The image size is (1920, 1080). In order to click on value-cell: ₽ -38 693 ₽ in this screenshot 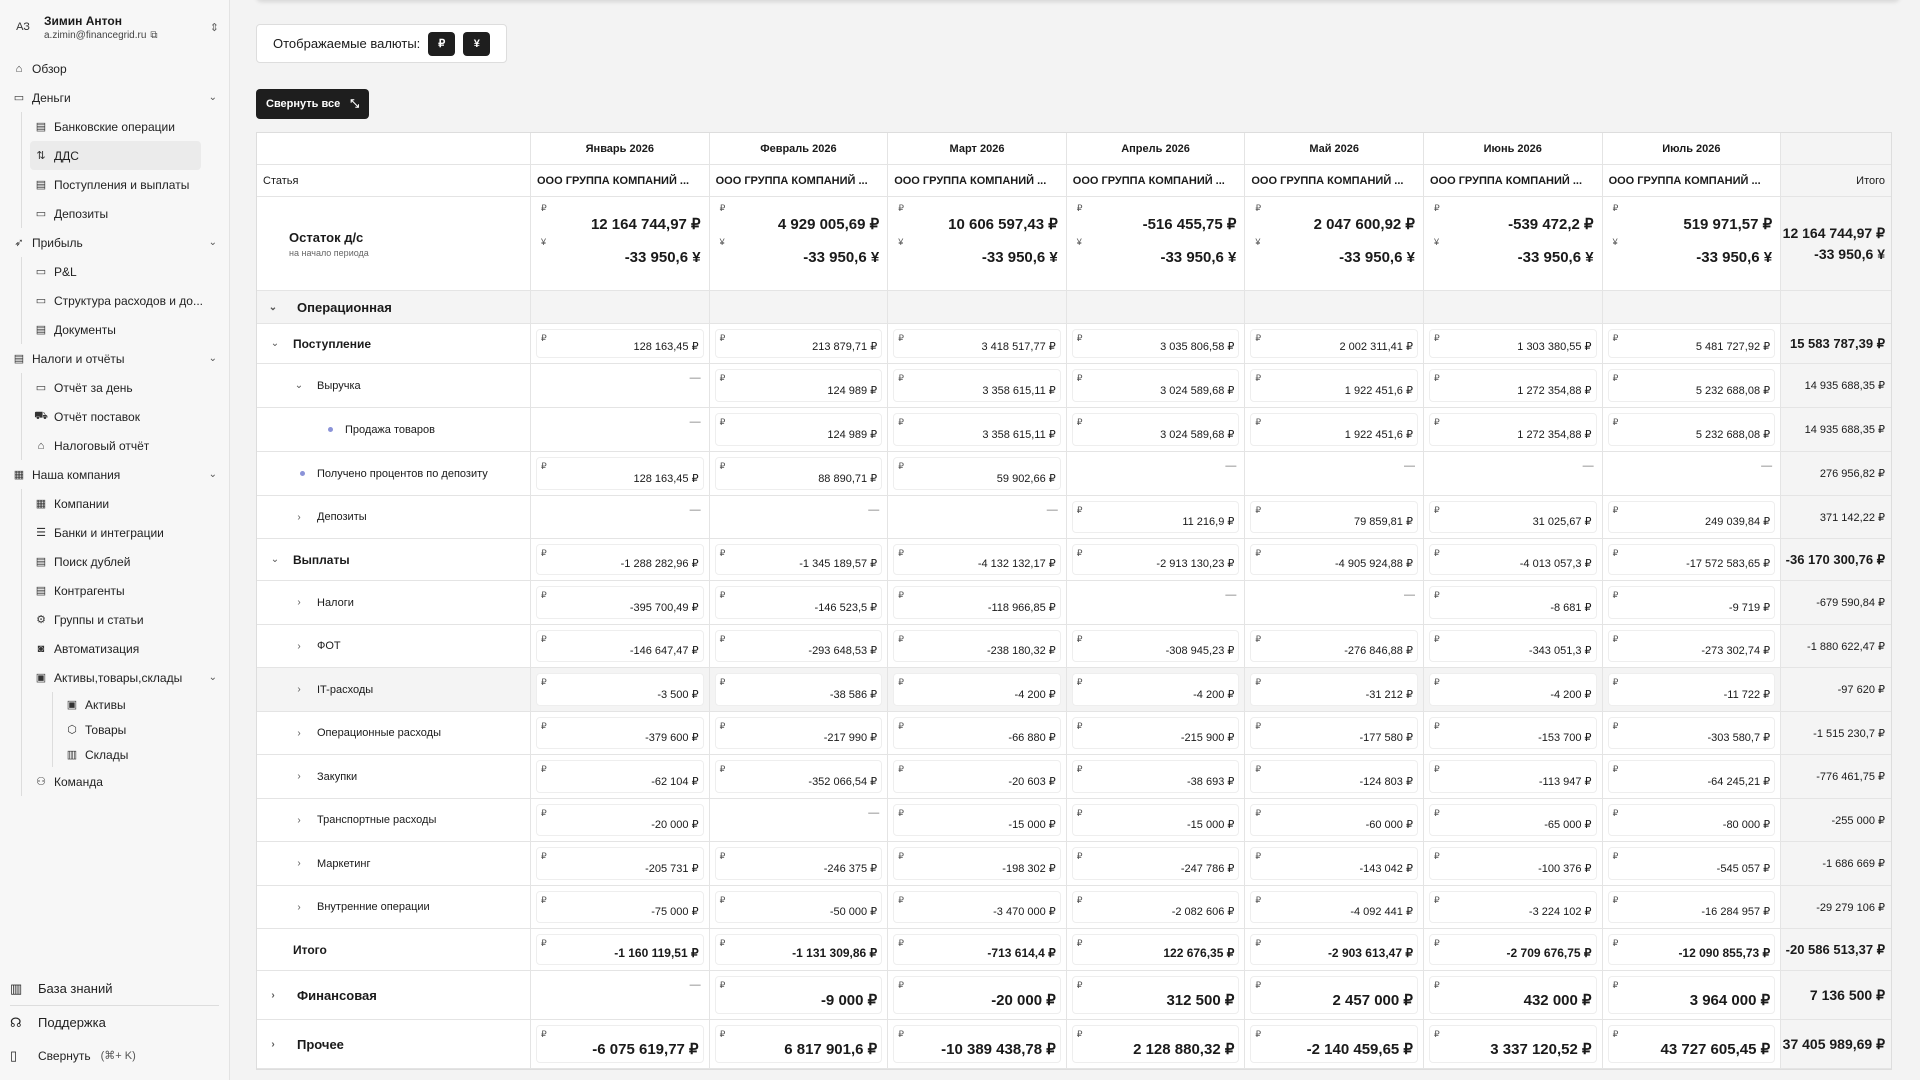, I will do `click(1156, 776)`.